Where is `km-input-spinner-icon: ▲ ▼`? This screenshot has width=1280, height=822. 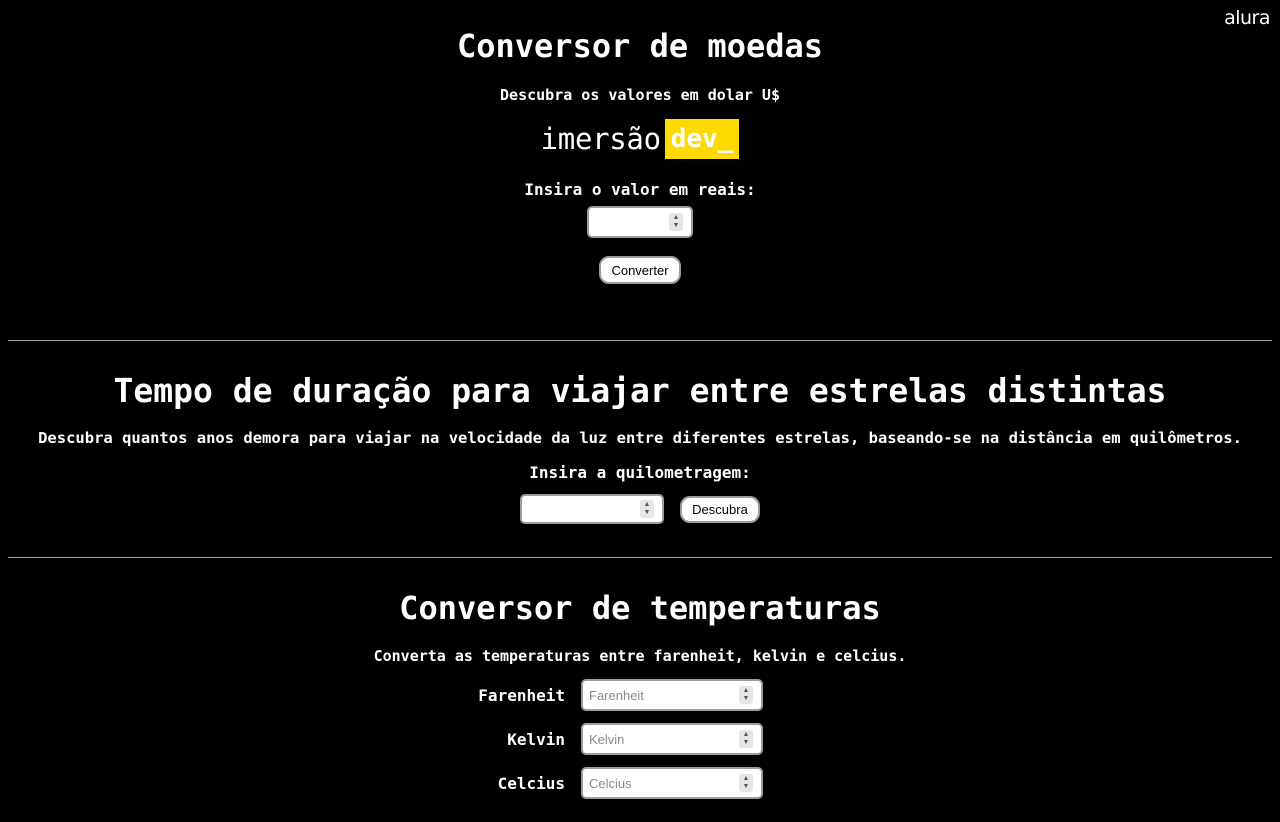
km-input-spinner-icon: ▲ ▼ is located at coordinates (647, 509).